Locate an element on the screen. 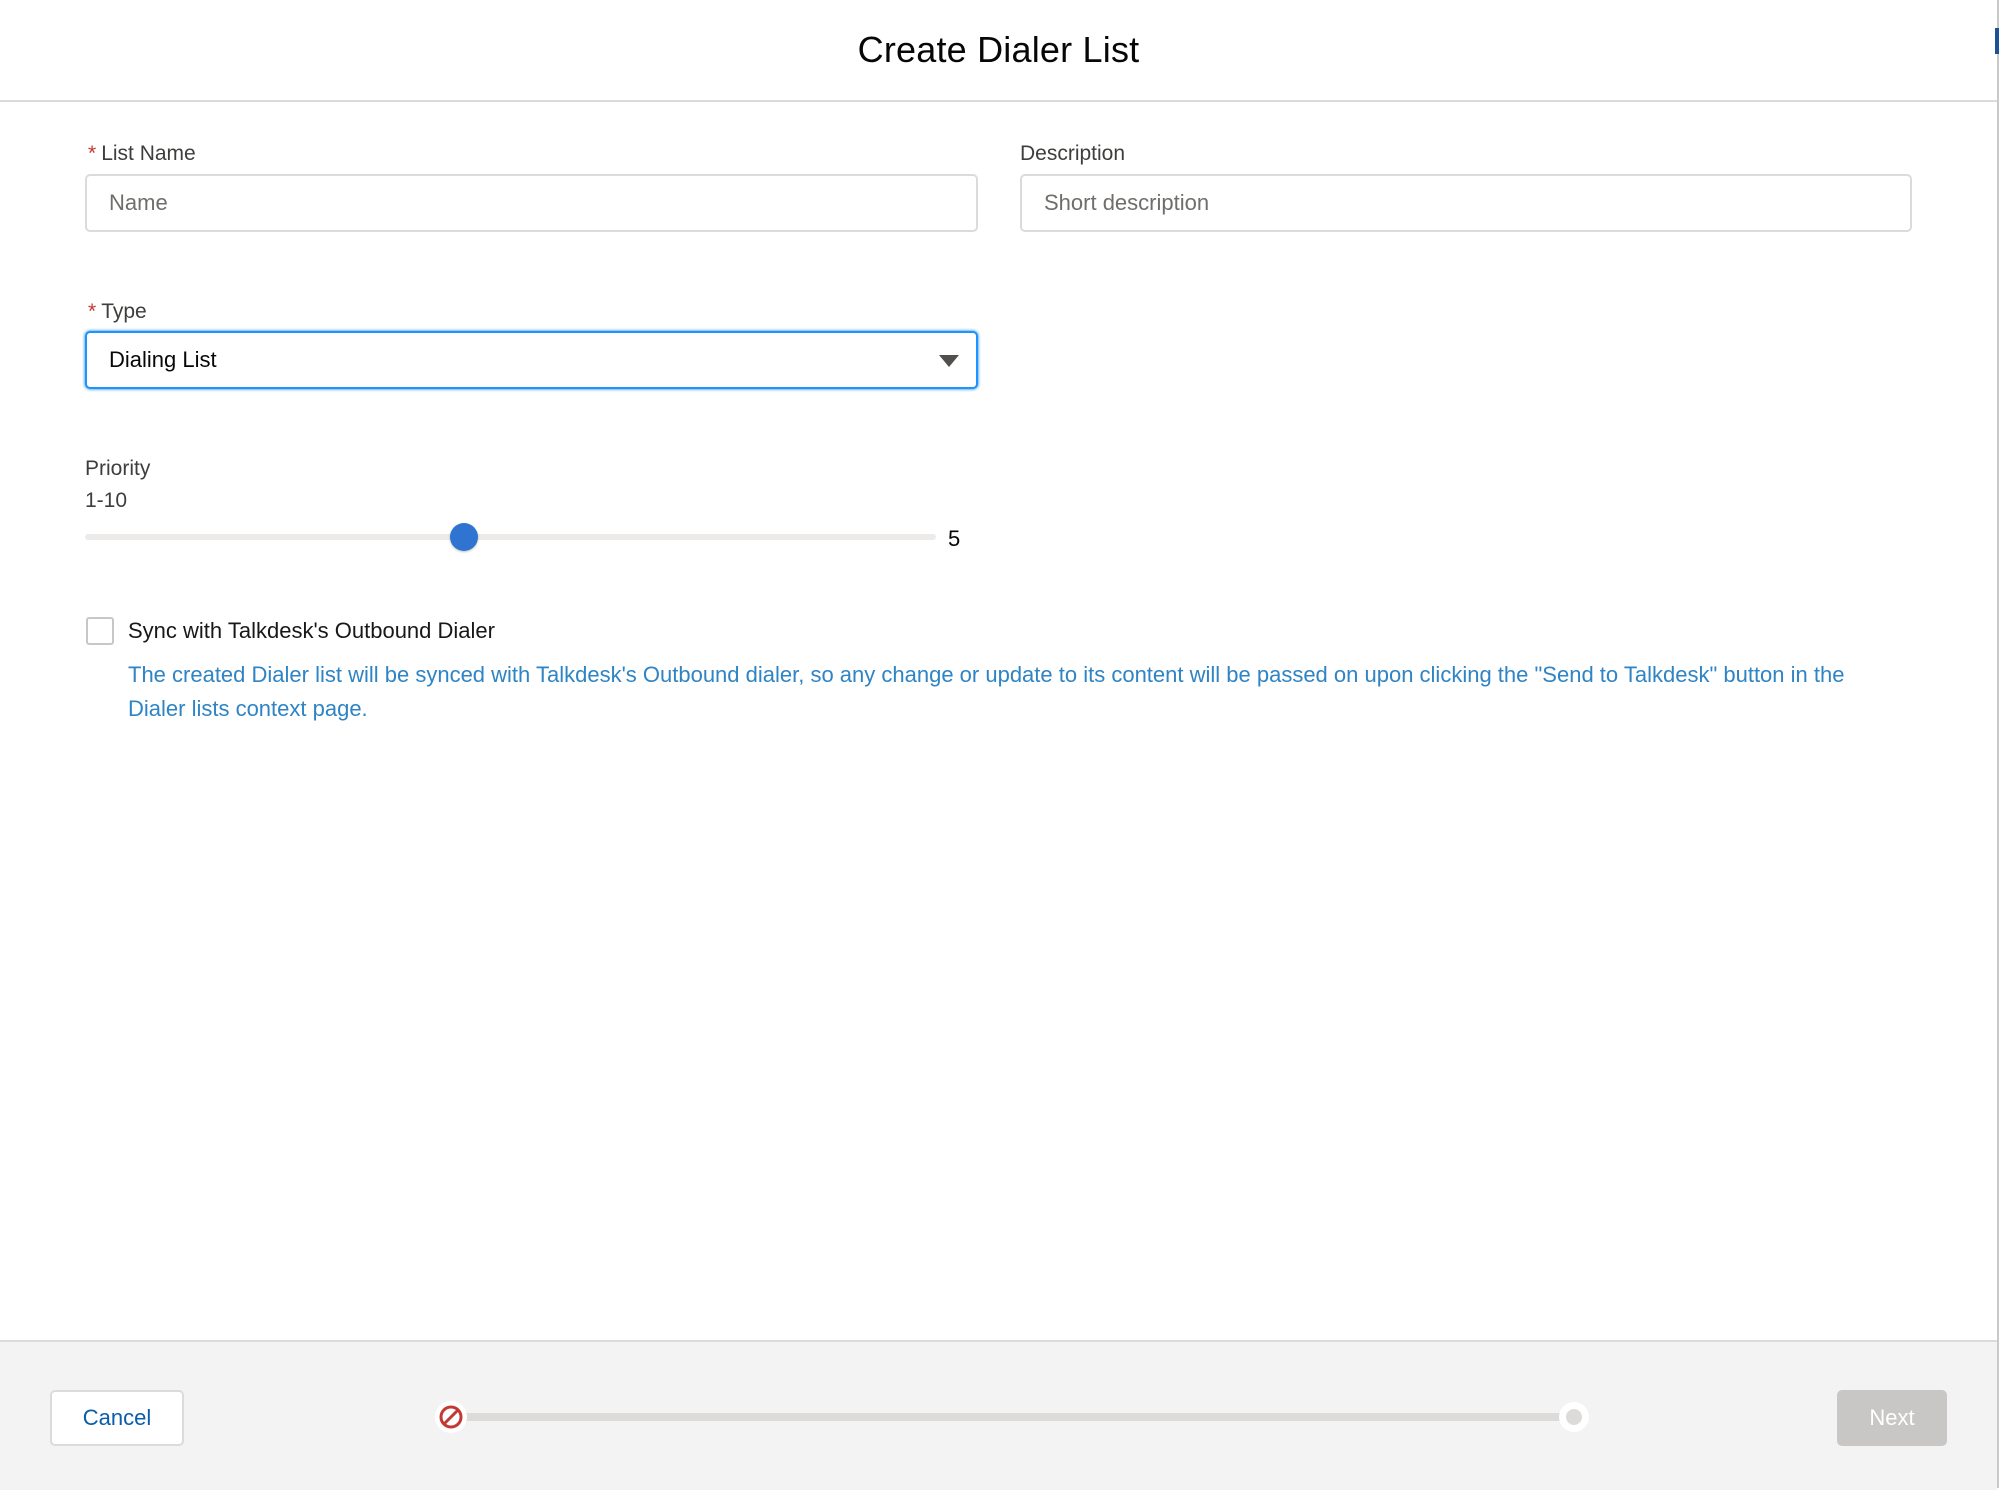  list-name-label-text: List Name is located at coordinates (148, 153).